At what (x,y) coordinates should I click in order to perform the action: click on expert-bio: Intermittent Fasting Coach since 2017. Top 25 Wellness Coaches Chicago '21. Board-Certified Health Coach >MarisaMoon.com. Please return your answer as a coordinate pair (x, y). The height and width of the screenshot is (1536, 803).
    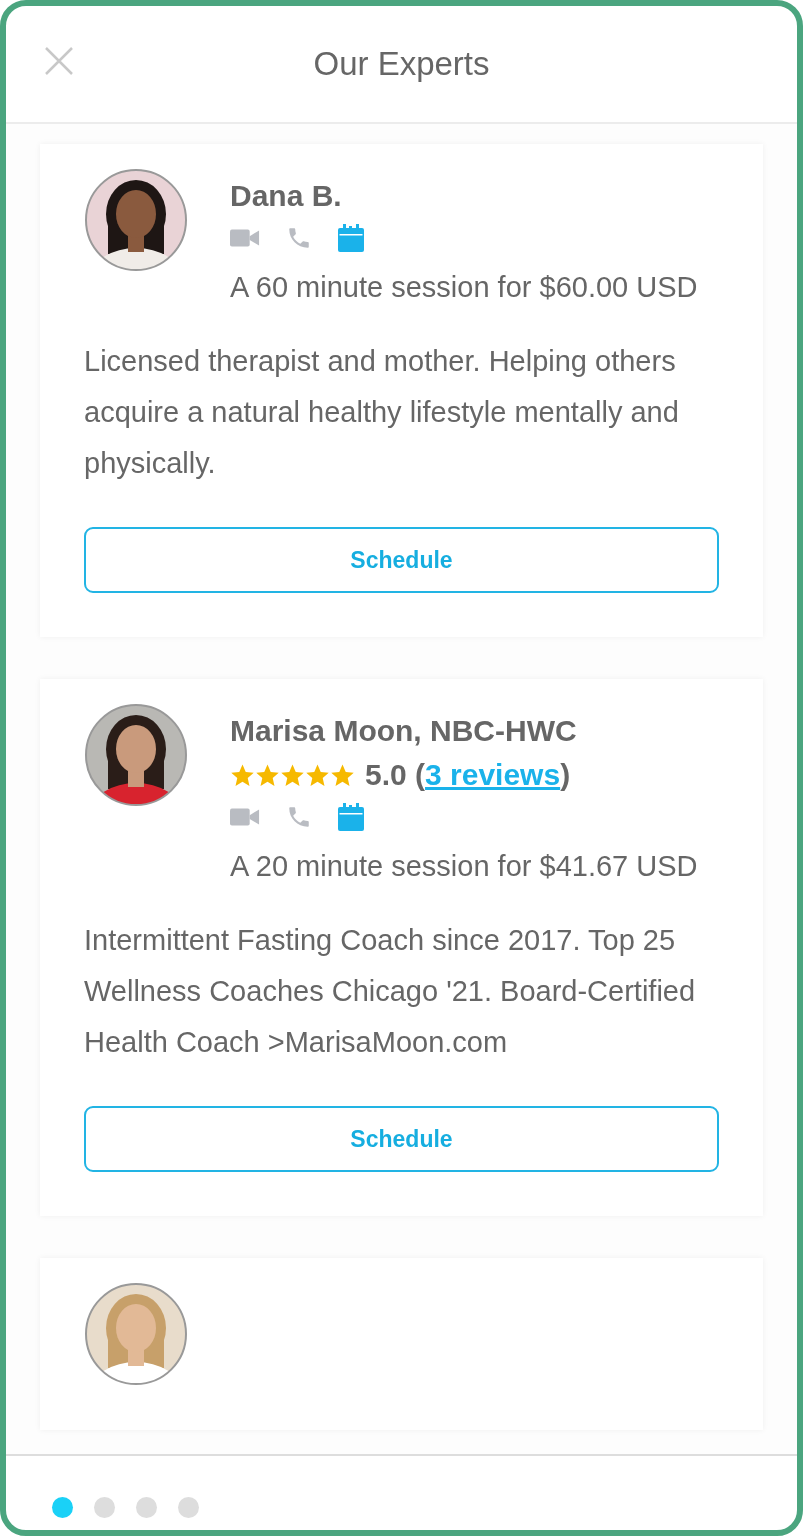
    Looking at the image, I should click on (390, 991).